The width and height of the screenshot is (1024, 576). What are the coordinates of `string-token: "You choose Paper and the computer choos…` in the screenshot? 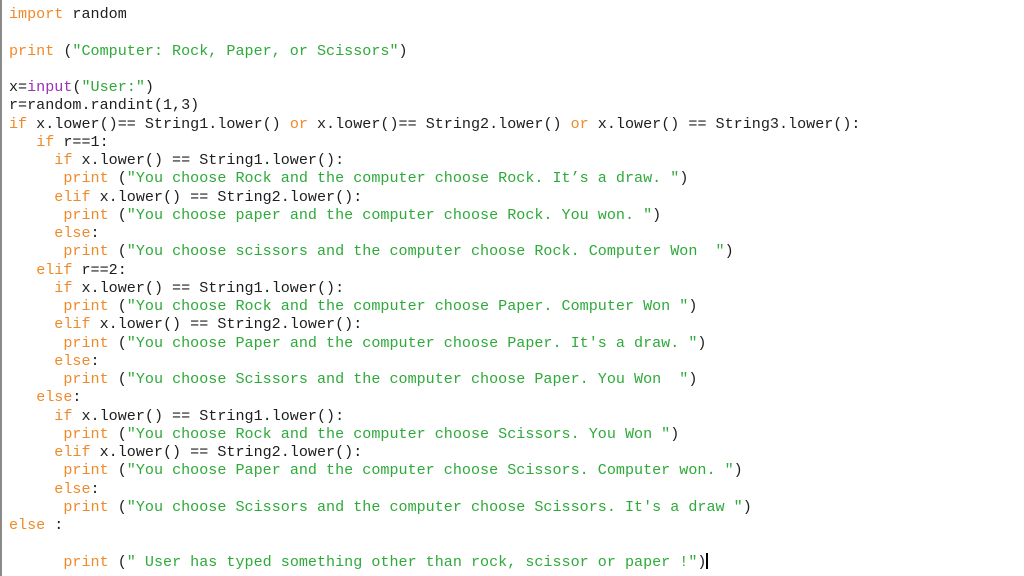 It's located at (412, 342).